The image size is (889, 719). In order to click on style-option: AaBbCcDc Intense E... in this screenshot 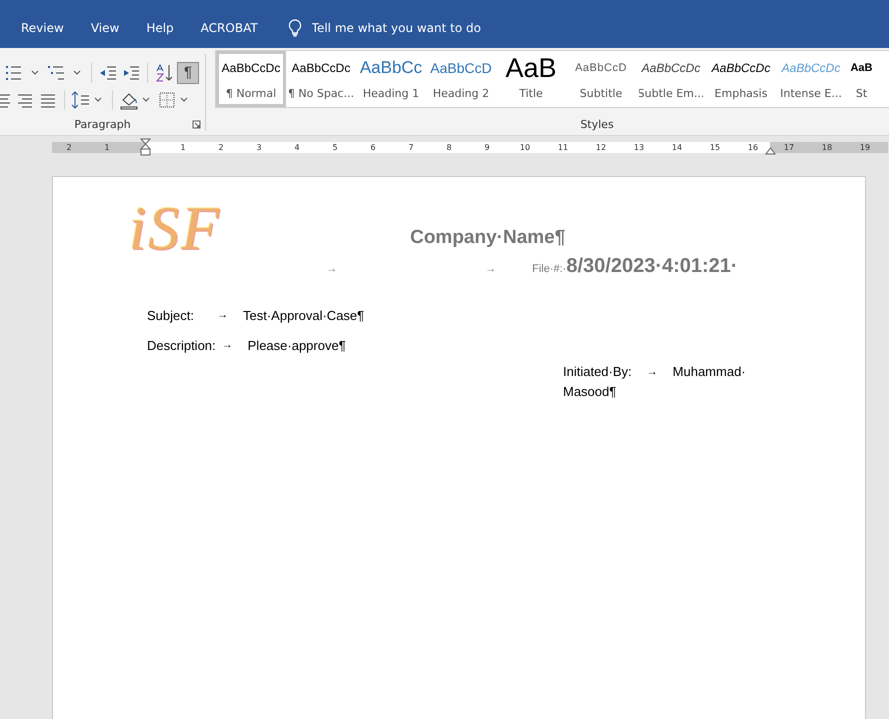, I will do `click(811, 79)`.